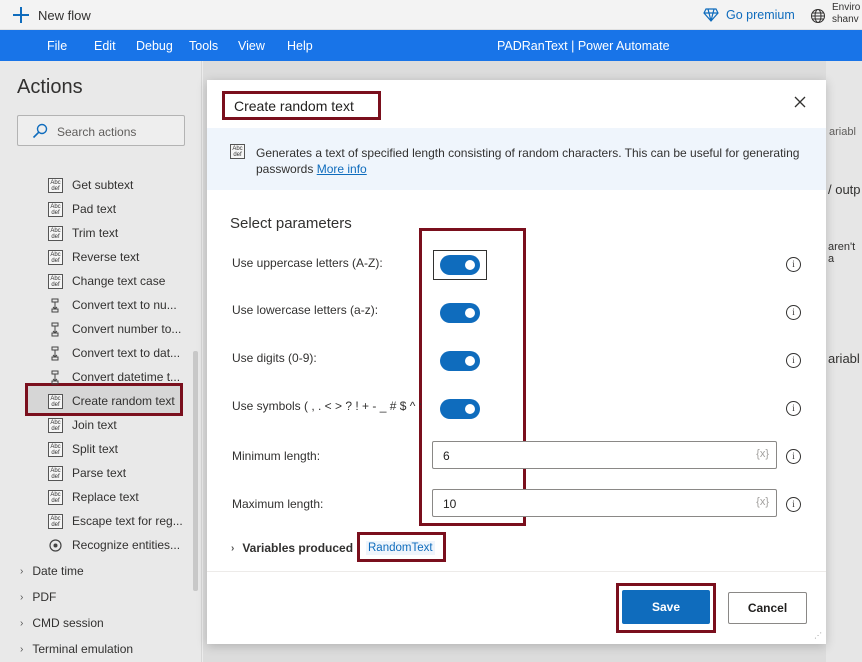 The height and width of the screenshot is (662, 862). What do you see at coordinates (95, 449) in the screenshot?
I see `action-label: Split text` at bounding box center [95, 449].